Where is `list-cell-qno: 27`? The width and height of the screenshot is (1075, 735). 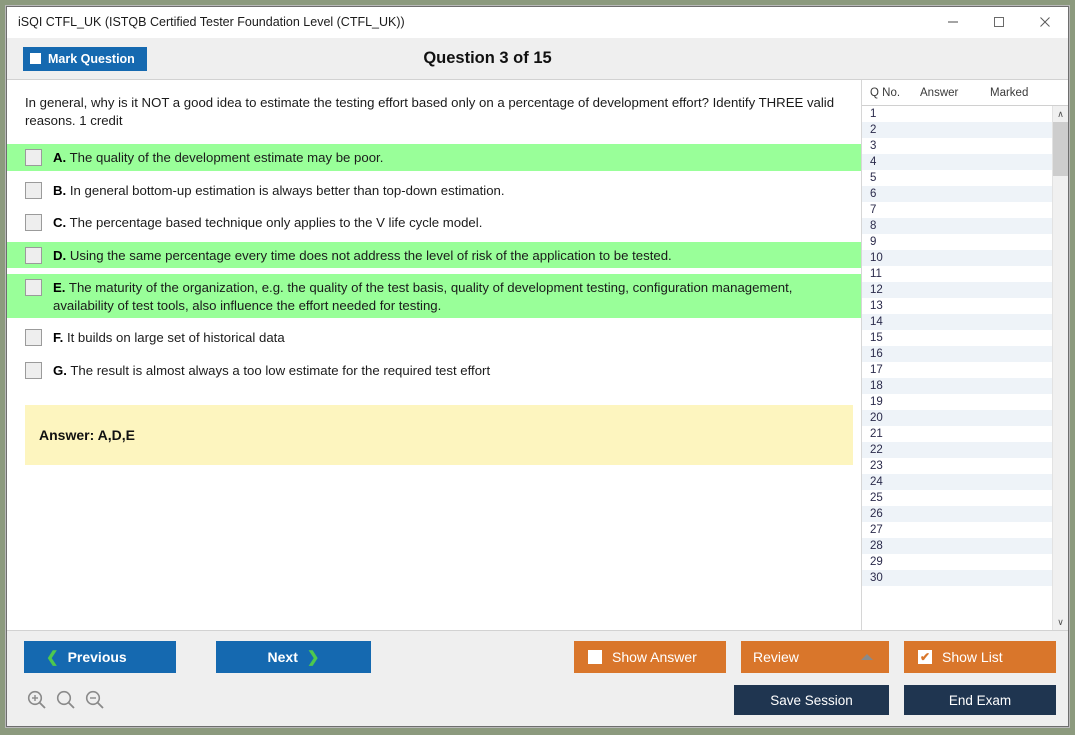 list-cell-qno: 27 is located at coordinates (876, 530).